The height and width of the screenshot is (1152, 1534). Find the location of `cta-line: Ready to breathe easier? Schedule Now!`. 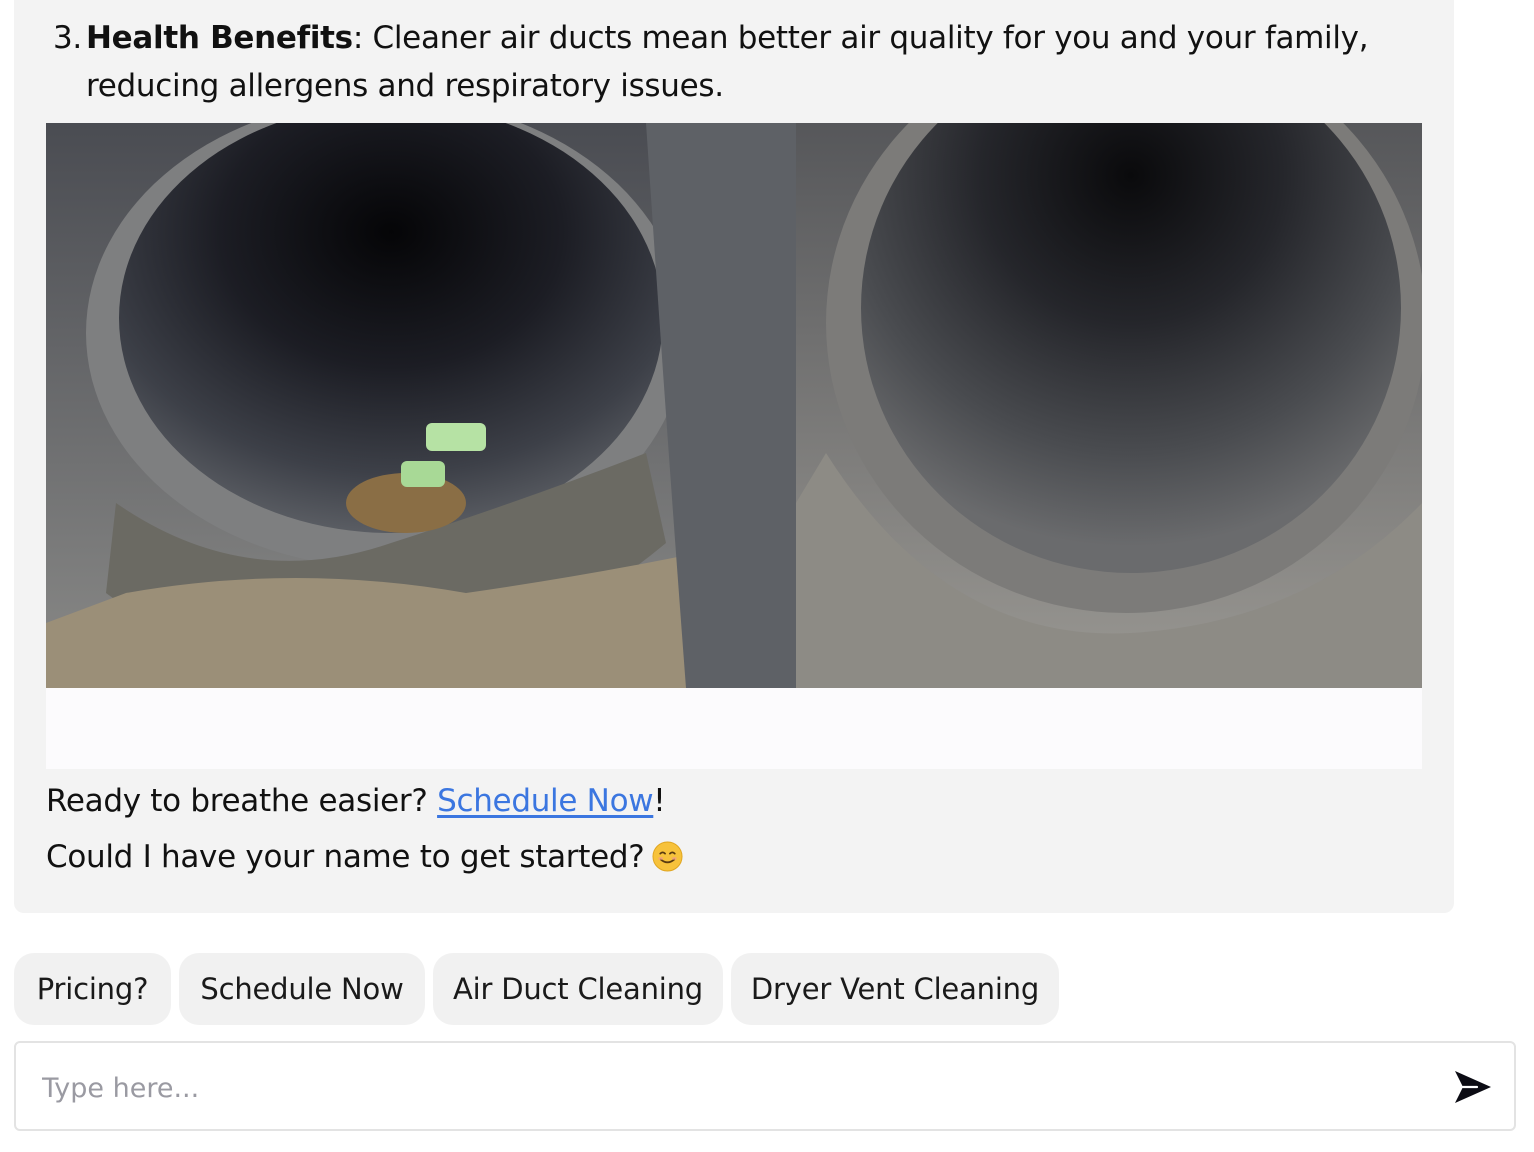

cta-line: Ready to breathe easier? Schedule Now! is located at coordinates (356, 801).